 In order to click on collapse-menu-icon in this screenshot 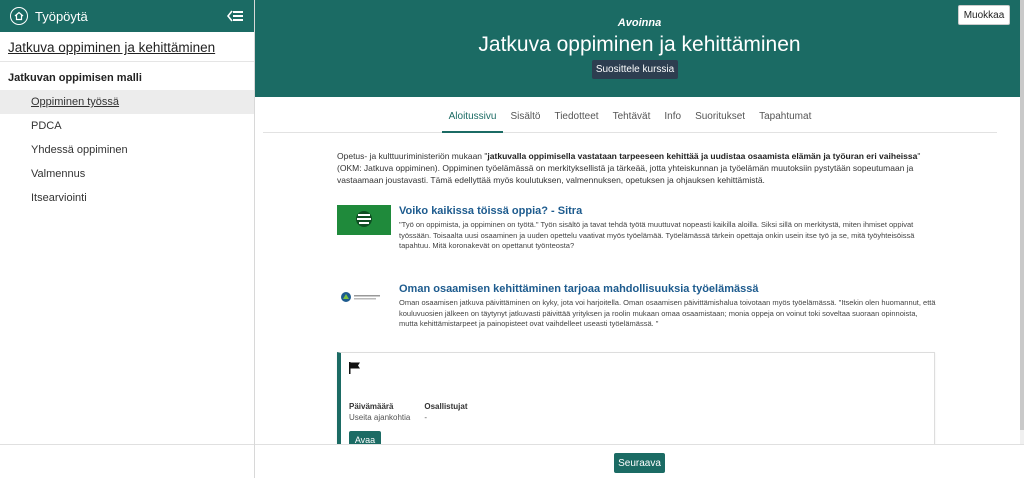, I will do `click(235, 16)`.